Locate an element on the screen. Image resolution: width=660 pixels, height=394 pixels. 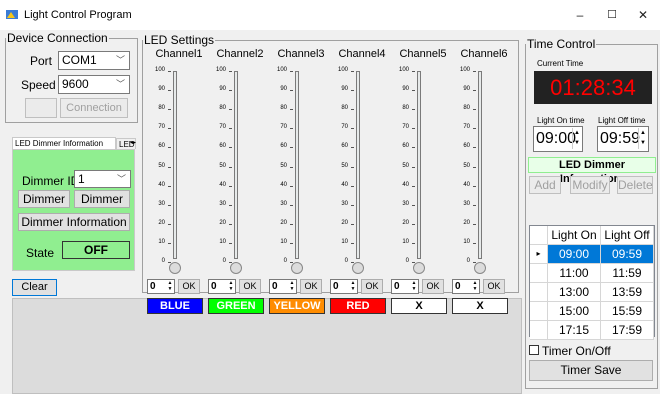
cell-light-on: 15:00 is located at coordinates (574, 311).